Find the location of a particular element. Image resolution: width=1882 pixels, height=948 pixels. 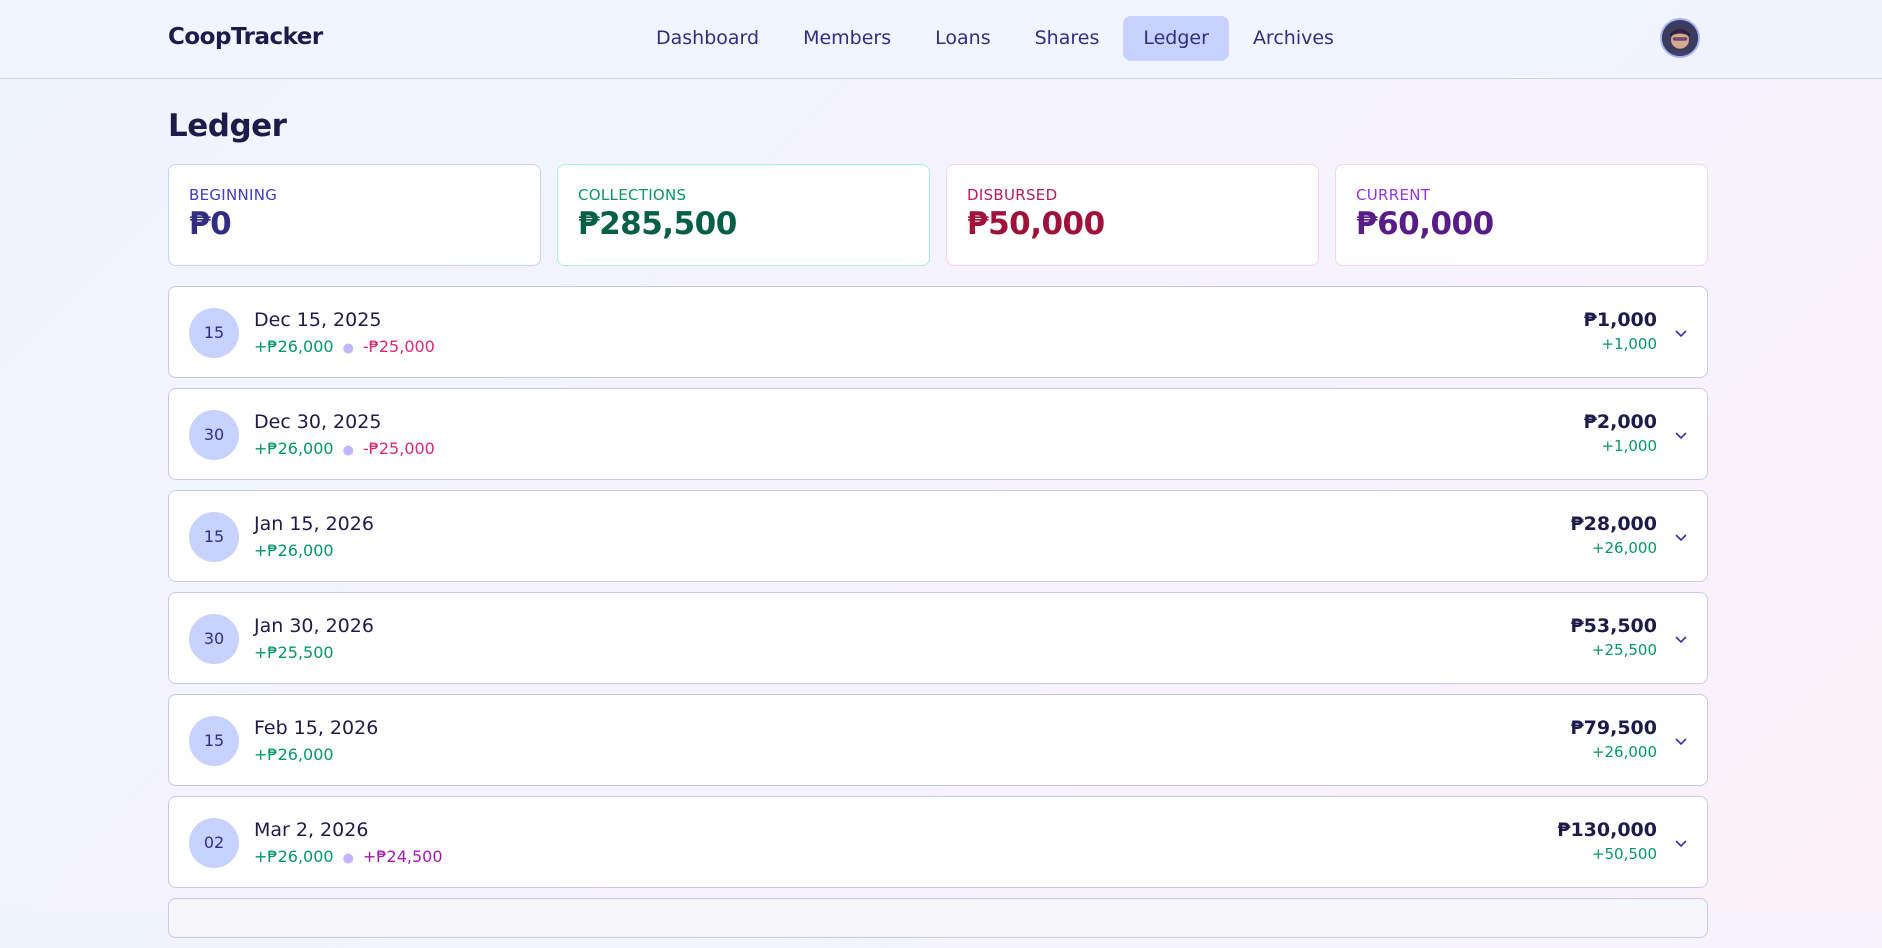

entry-balance: ₱1,000 is located at coordinates (1620, 320).